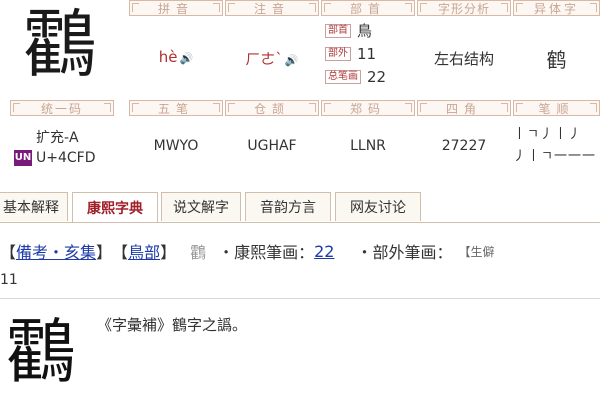  What do you see at coordinates (176, 146) in the screenshot?
I see `wubi-value: MWYO` at bounding box center [176, 146].